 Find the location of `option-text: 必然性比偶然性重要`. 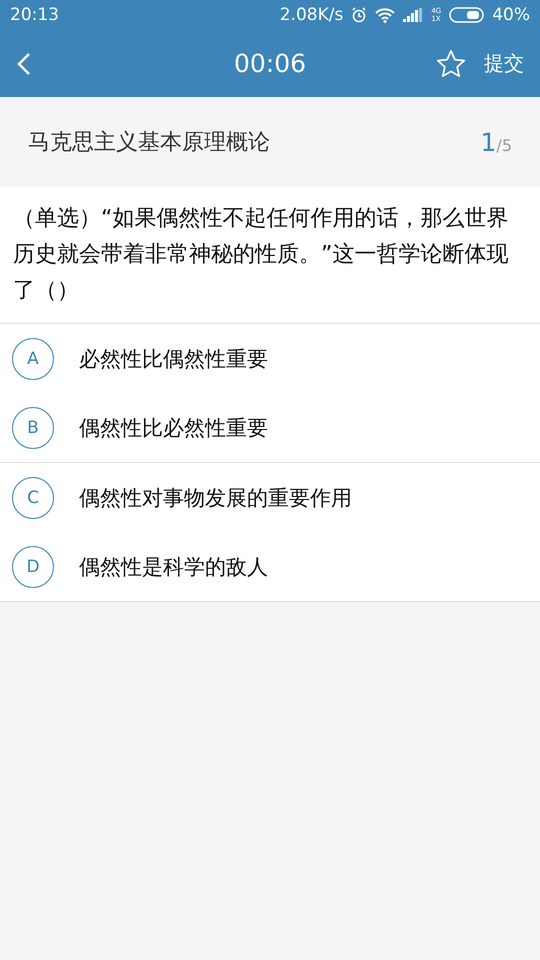

option-text: 必然性比偶然性重要 is located at coordinates (173, 358).